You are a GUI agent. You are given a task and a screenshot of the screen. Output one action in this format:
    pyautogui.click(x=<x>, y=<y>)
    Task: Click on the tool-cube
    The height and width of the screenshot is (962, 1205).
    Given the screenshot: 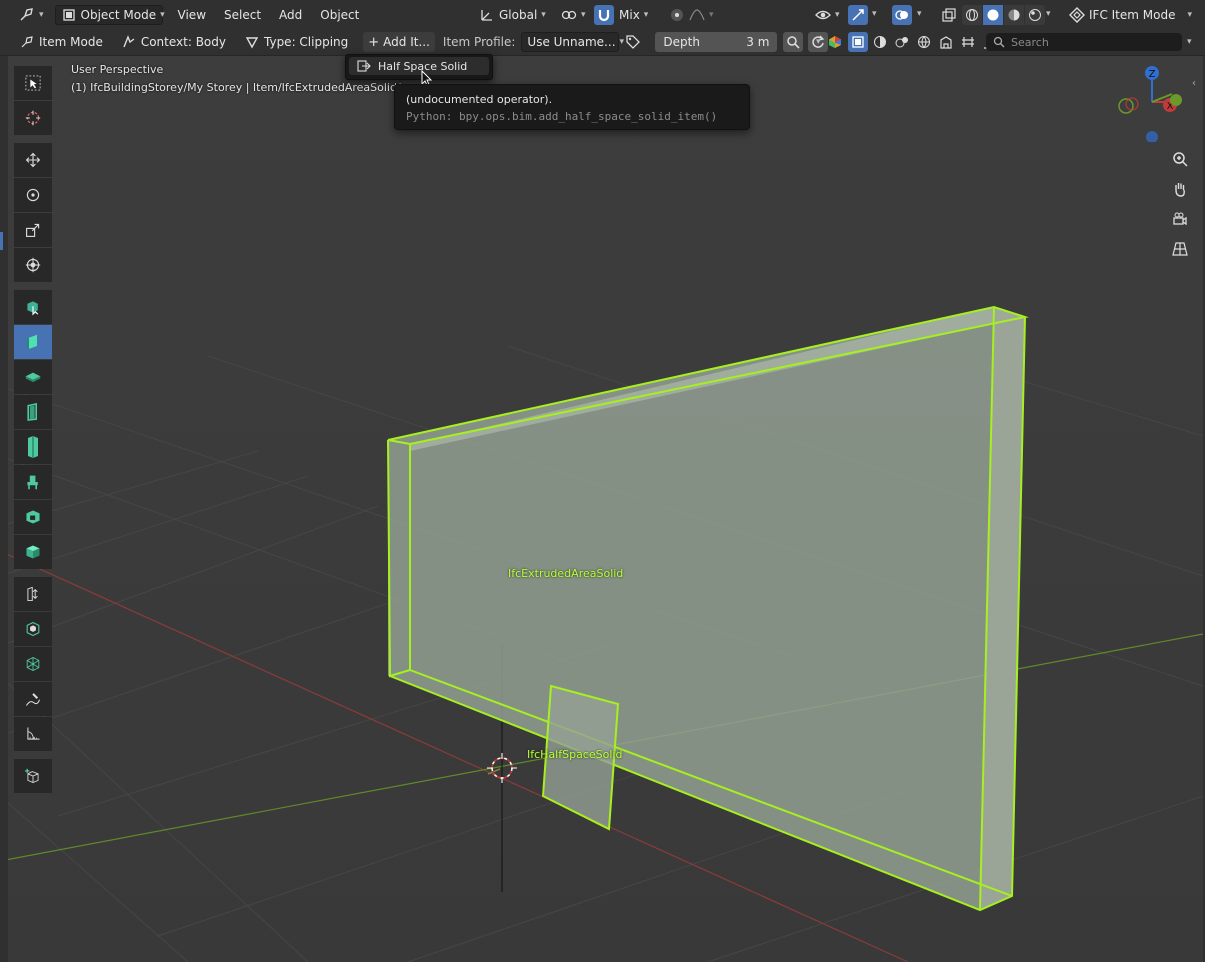 What is the action you would take?
    pyautogui.click(x=33, y=552)
    